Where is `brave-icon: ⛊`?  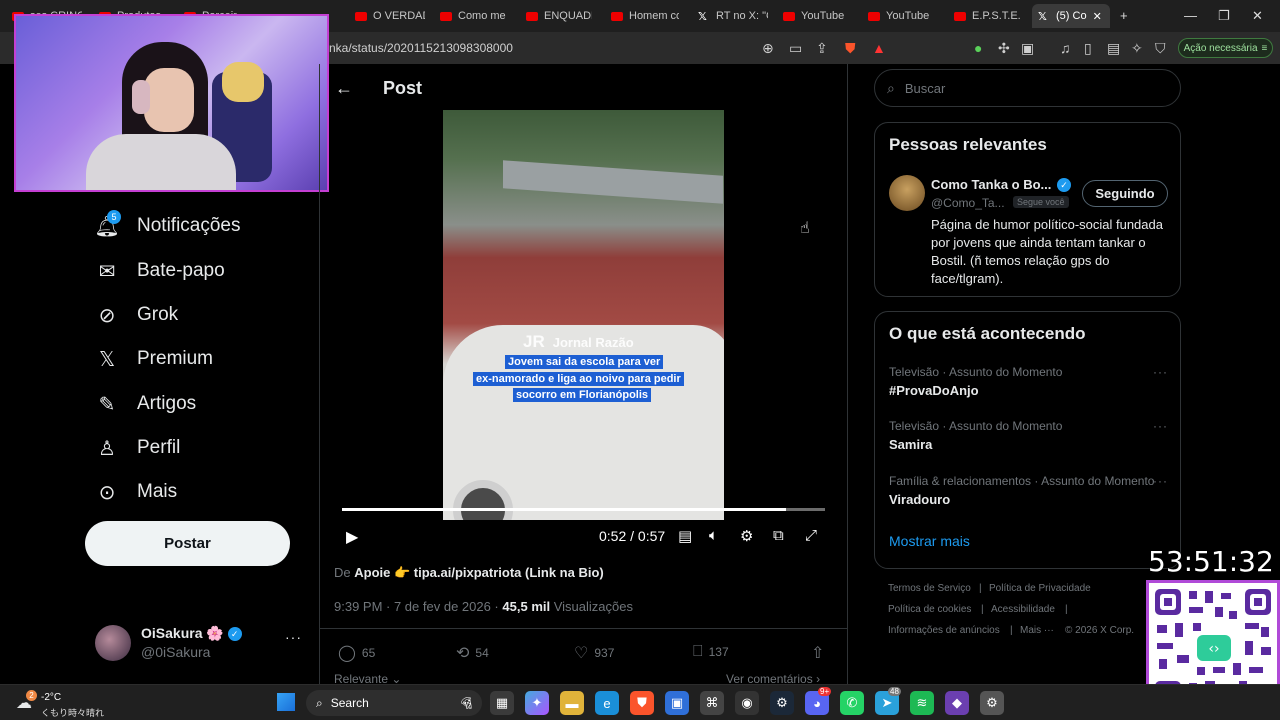 brave-icon: ⛊ is located at coordinates (642, 703).